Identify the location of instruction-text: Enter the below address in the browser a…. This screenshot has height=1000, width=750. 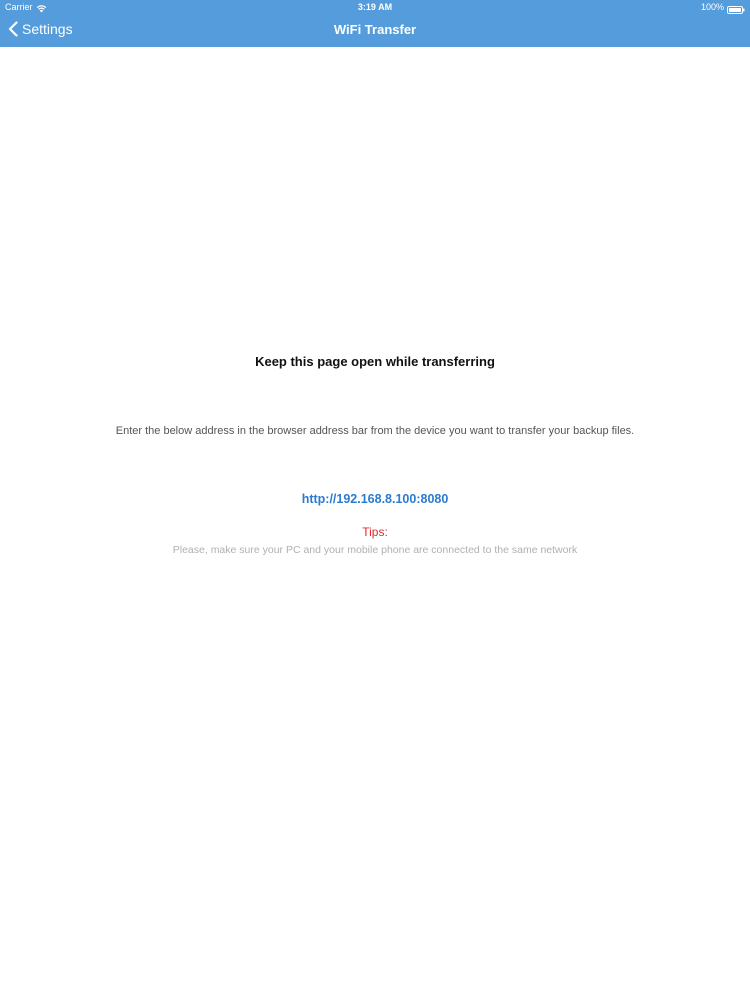
(375, 431).